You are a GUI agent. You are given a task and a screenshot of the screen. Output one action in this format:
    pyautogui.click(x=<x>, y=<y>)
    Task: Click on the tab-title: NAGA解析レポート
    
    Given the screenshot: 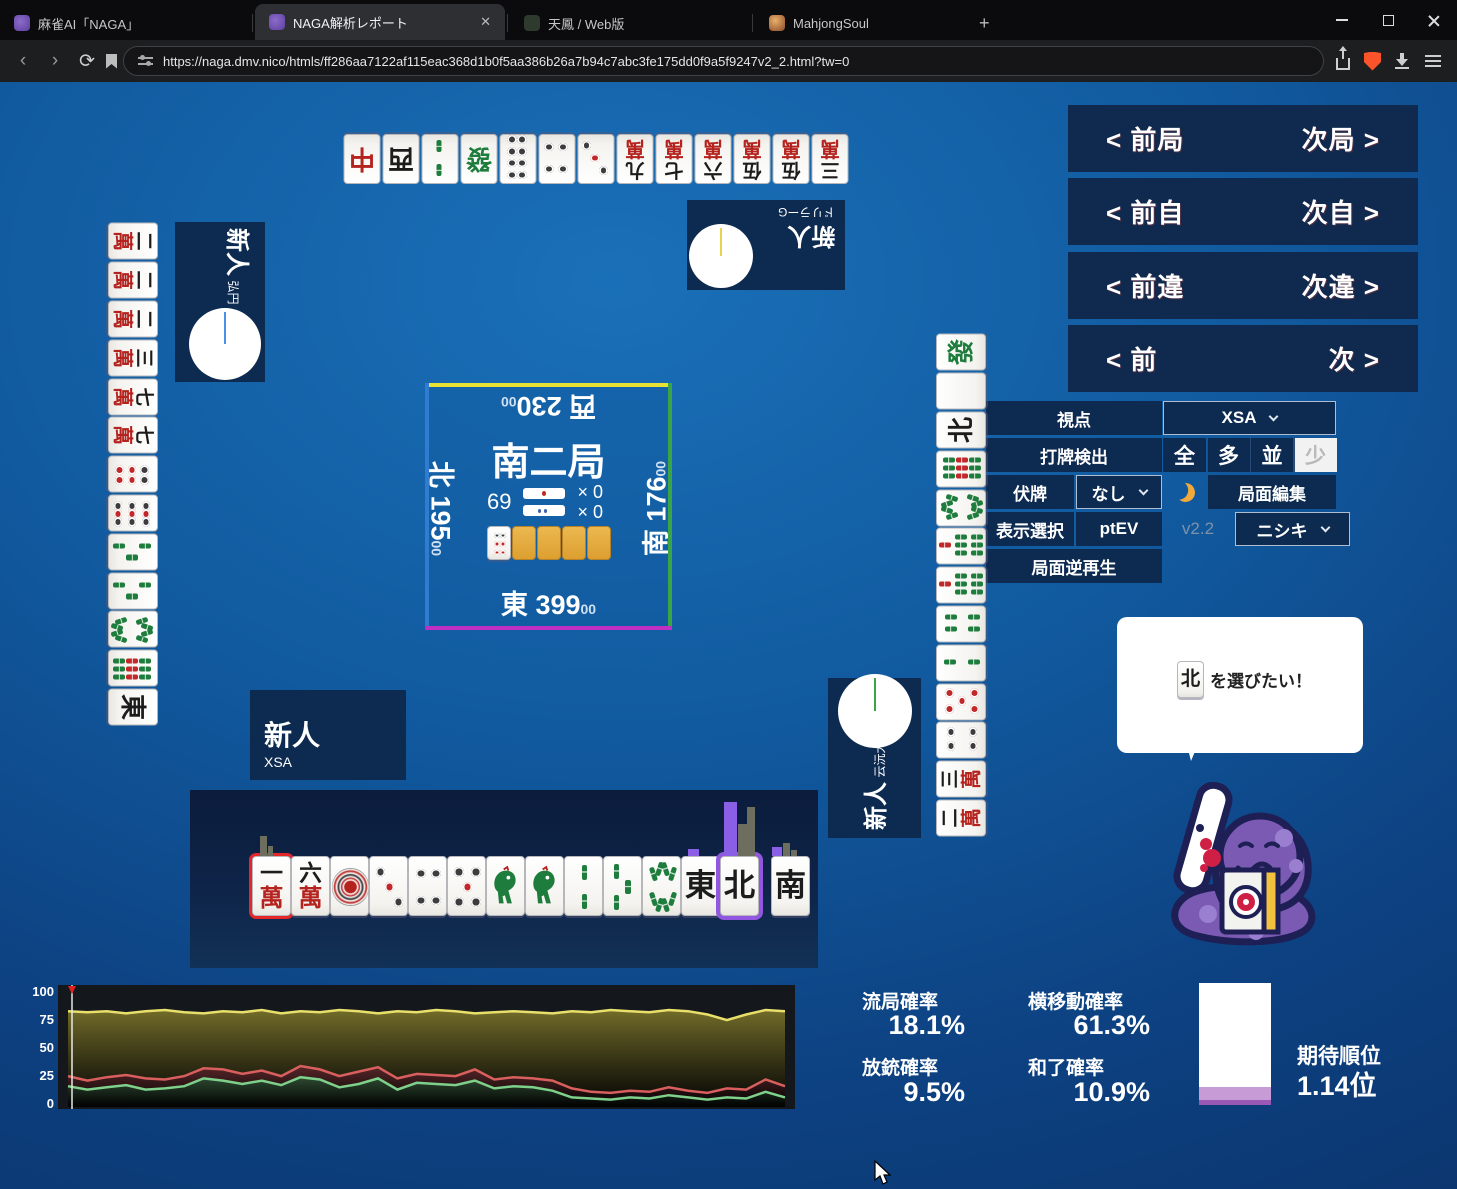 What is the action you would take?
    pyautogui.click(x=350, y=23)
    